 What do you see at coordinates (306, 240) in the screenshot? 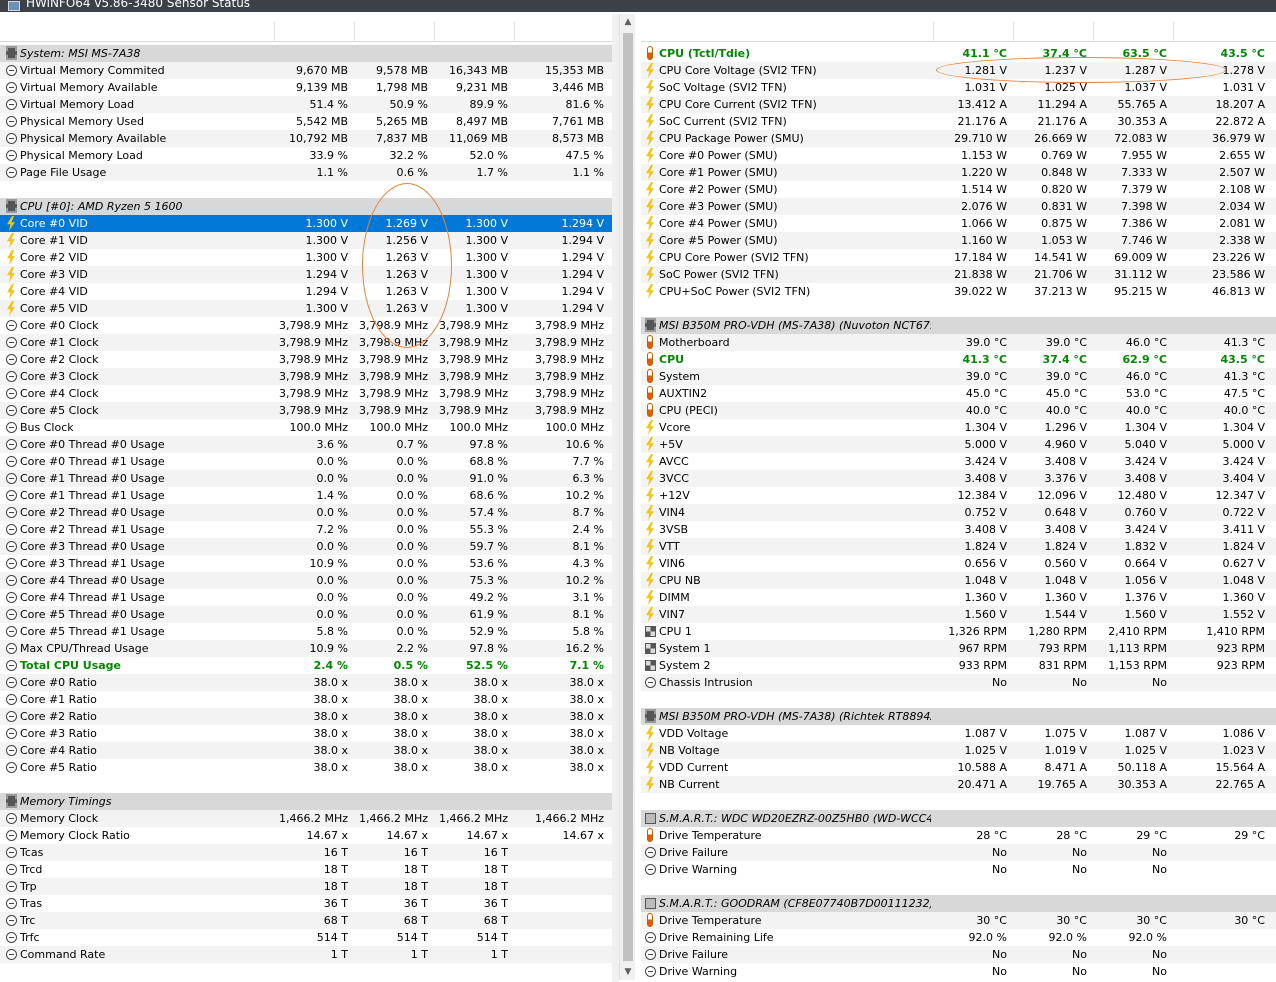
I see `sensor-row: Core #1 VID 1.300 V 1.256 V 1.300 V 1.294 V` at bounding box center [306, 240].